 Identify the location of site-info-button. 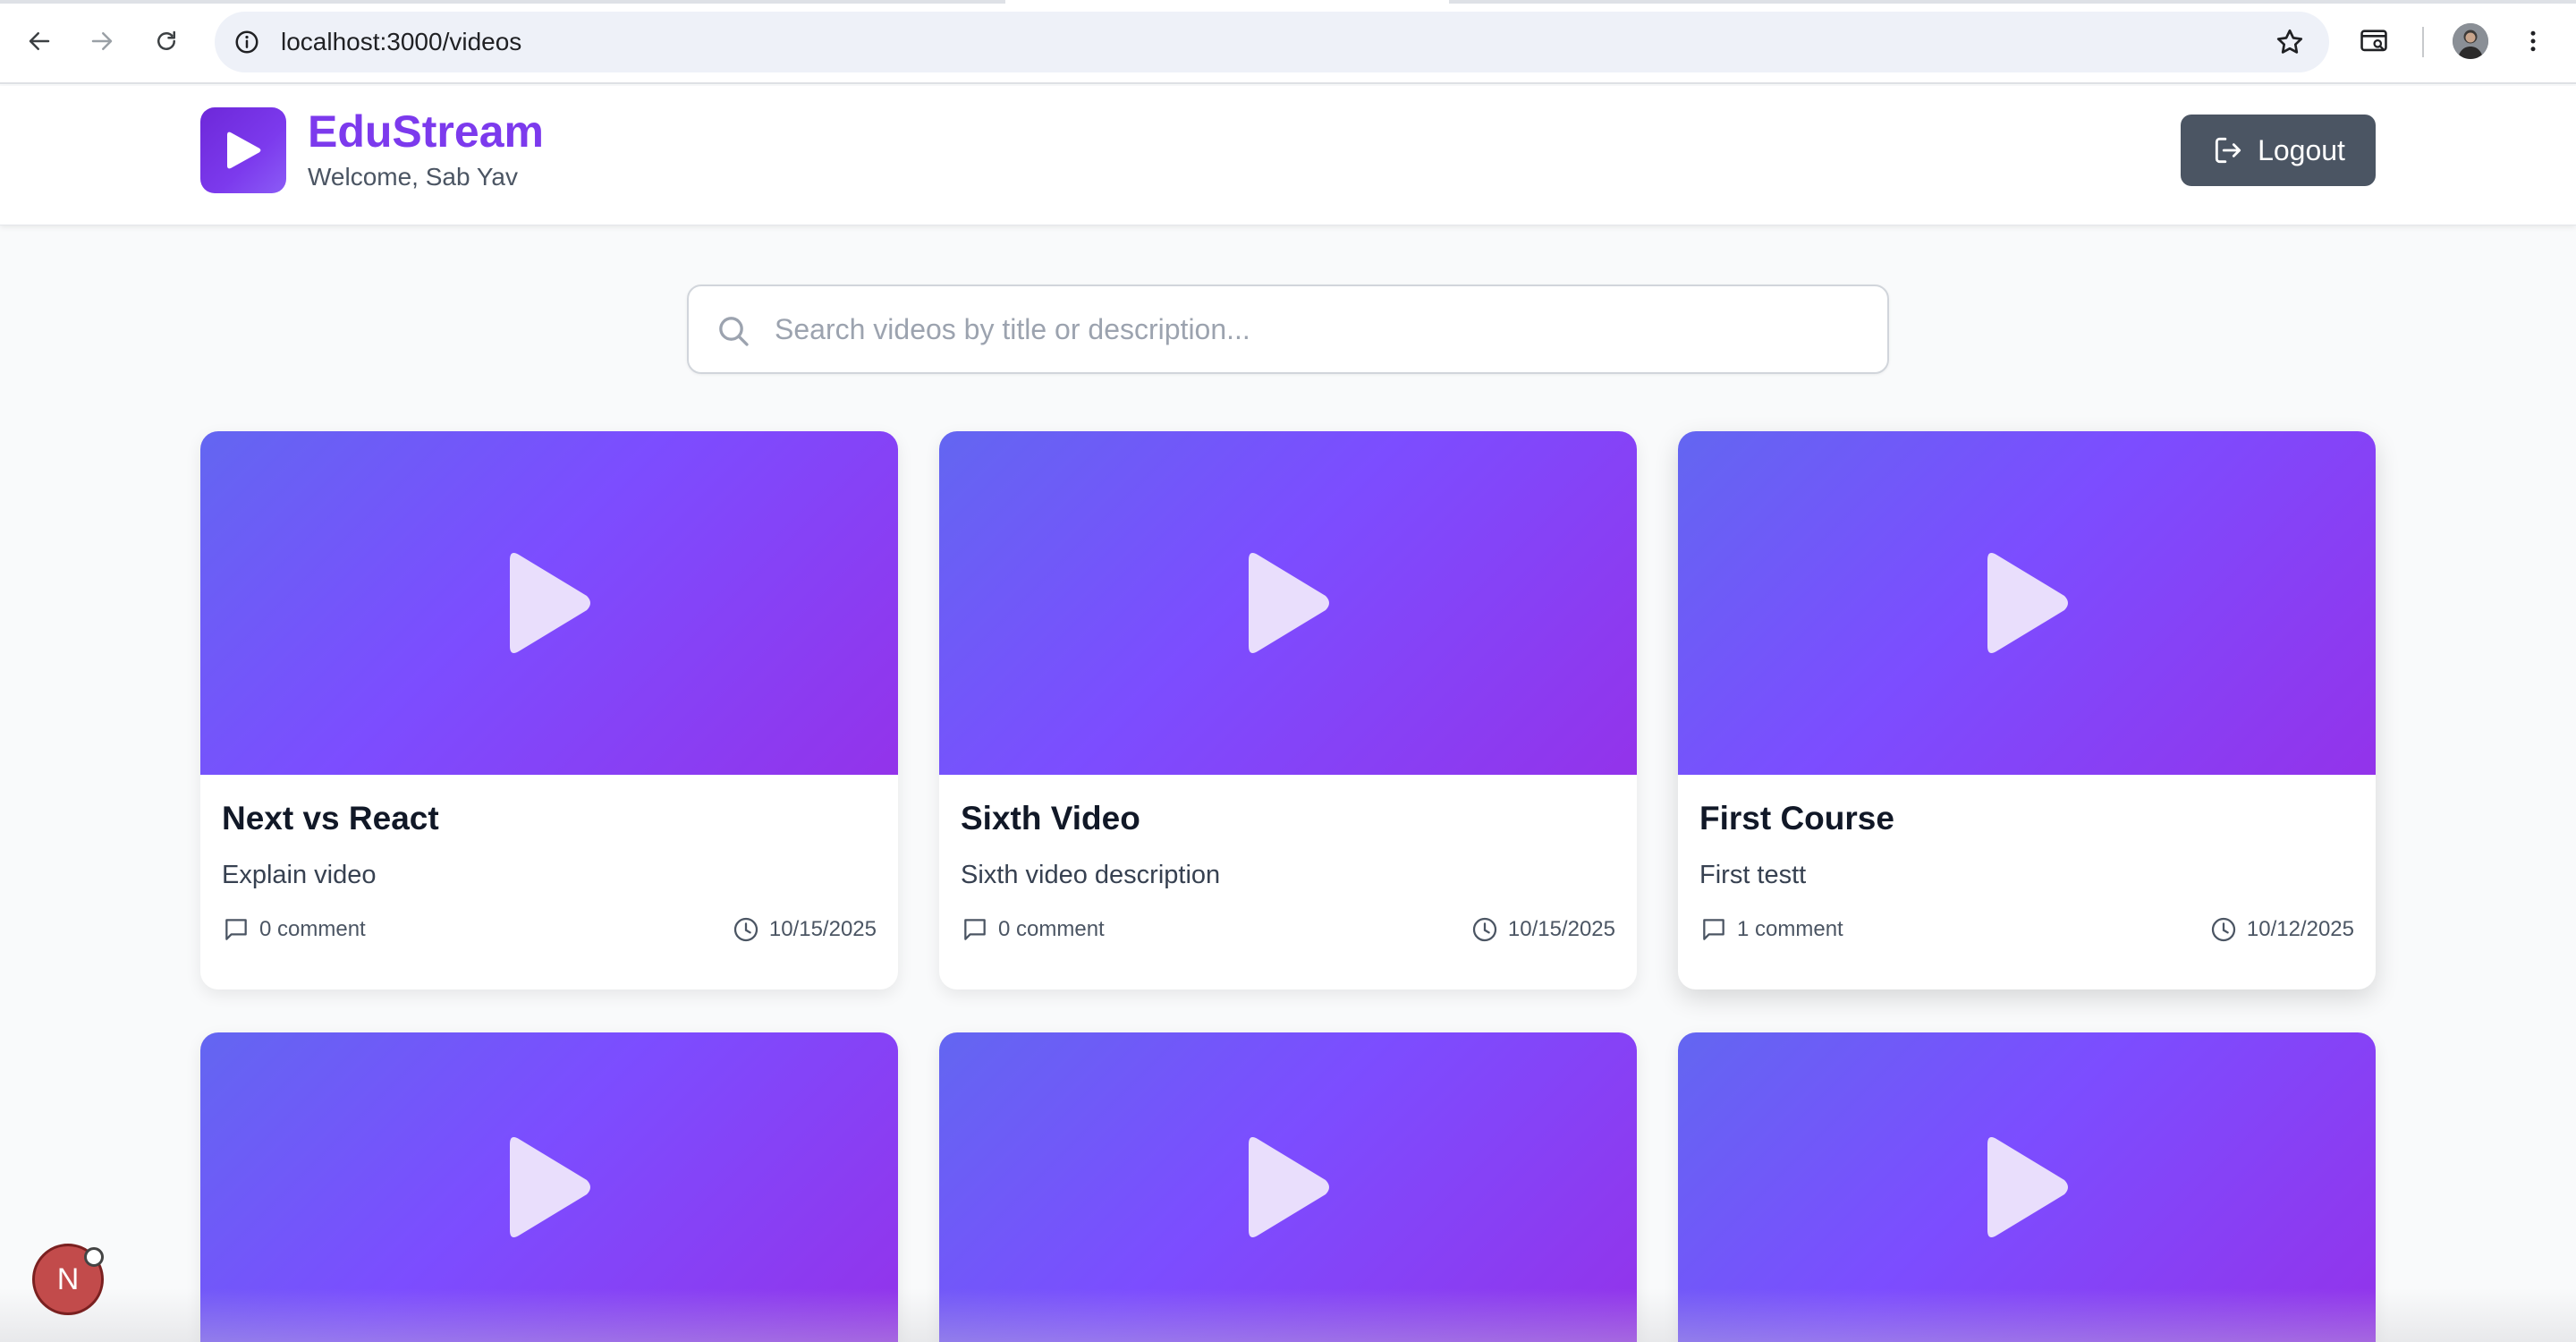
(247, 42).